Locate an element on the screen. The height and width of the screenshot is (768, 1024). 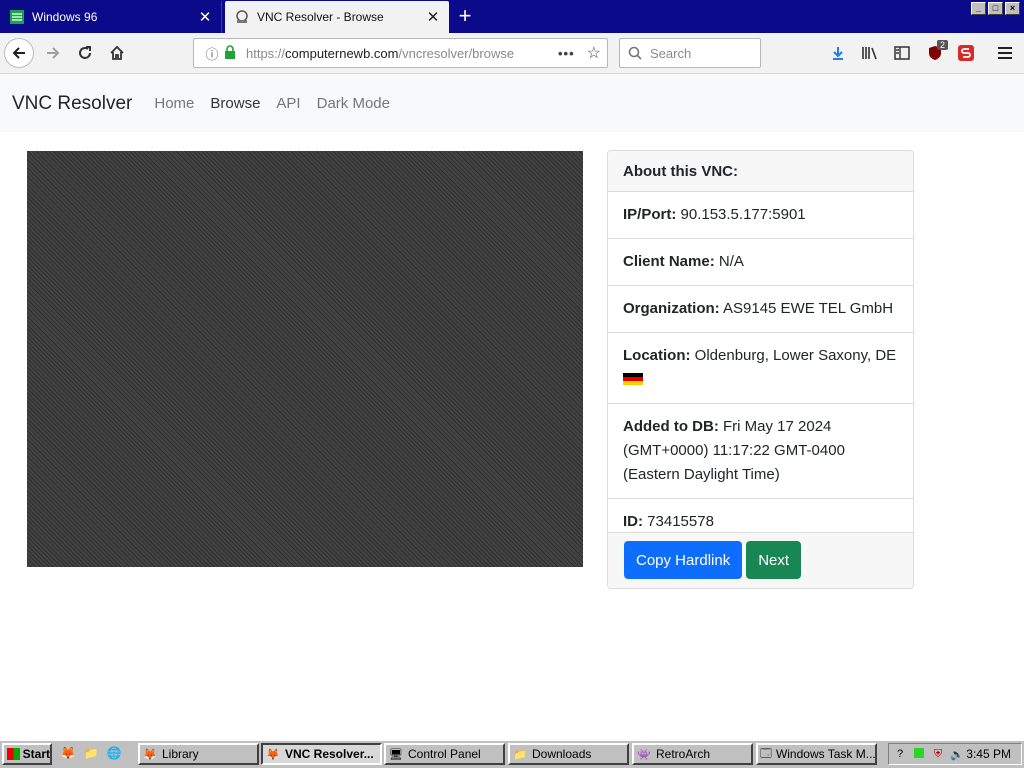
volume-icon: 🔈 is located at coordinates (957, 754).